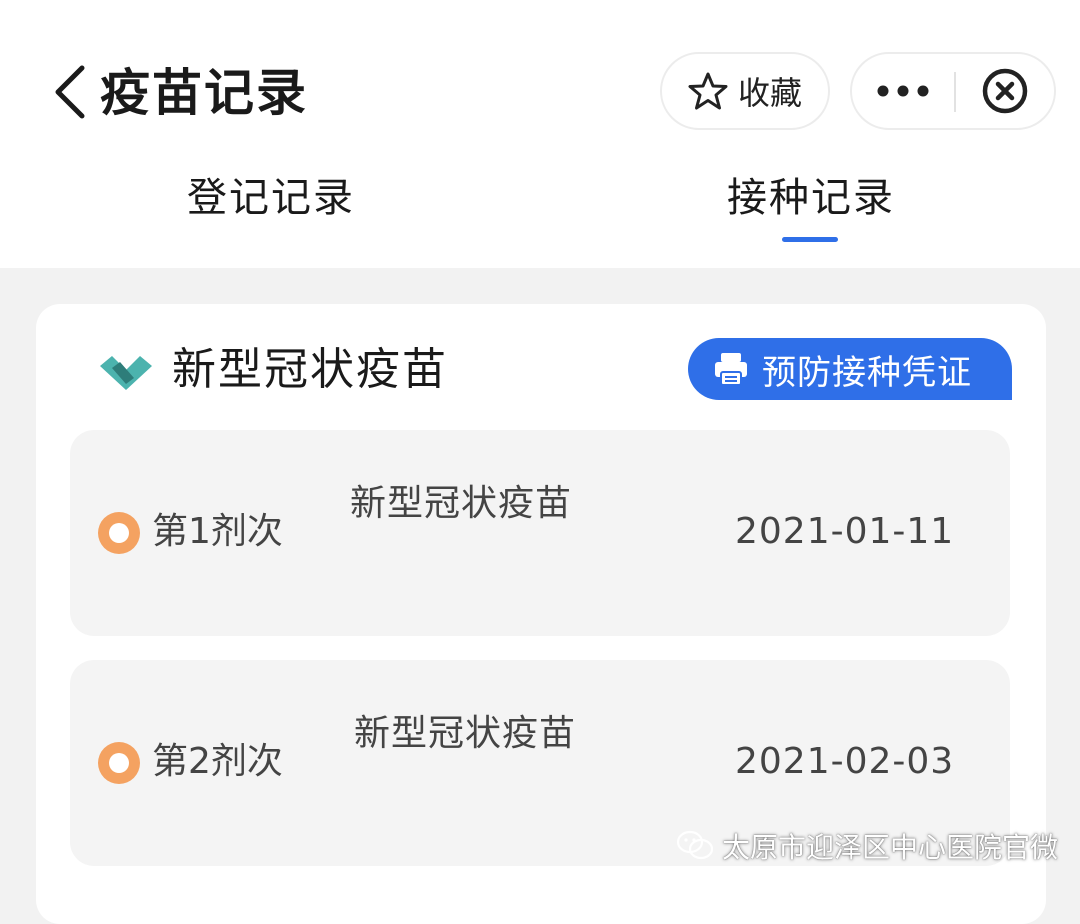 This screenshot has height=924, width=1080. I want to click on source-watermark: 太原市迎泽区中心医院官微, so click(867, 846).